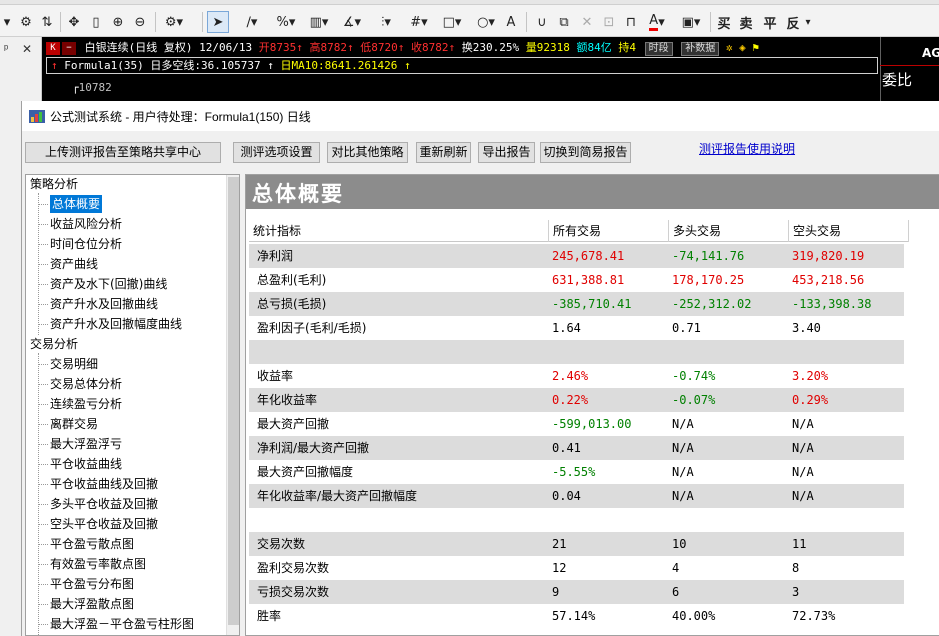 This screenshot has height=636, width=939. I want to click on metric-label: 交易次数, so click(281, 544).